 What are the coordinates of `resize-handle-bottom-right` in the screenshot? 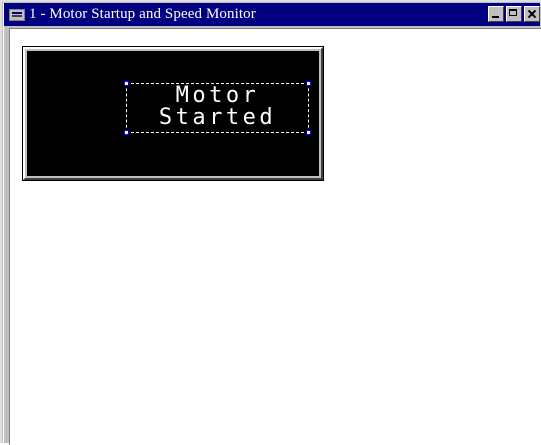 It's located at (308, 132).